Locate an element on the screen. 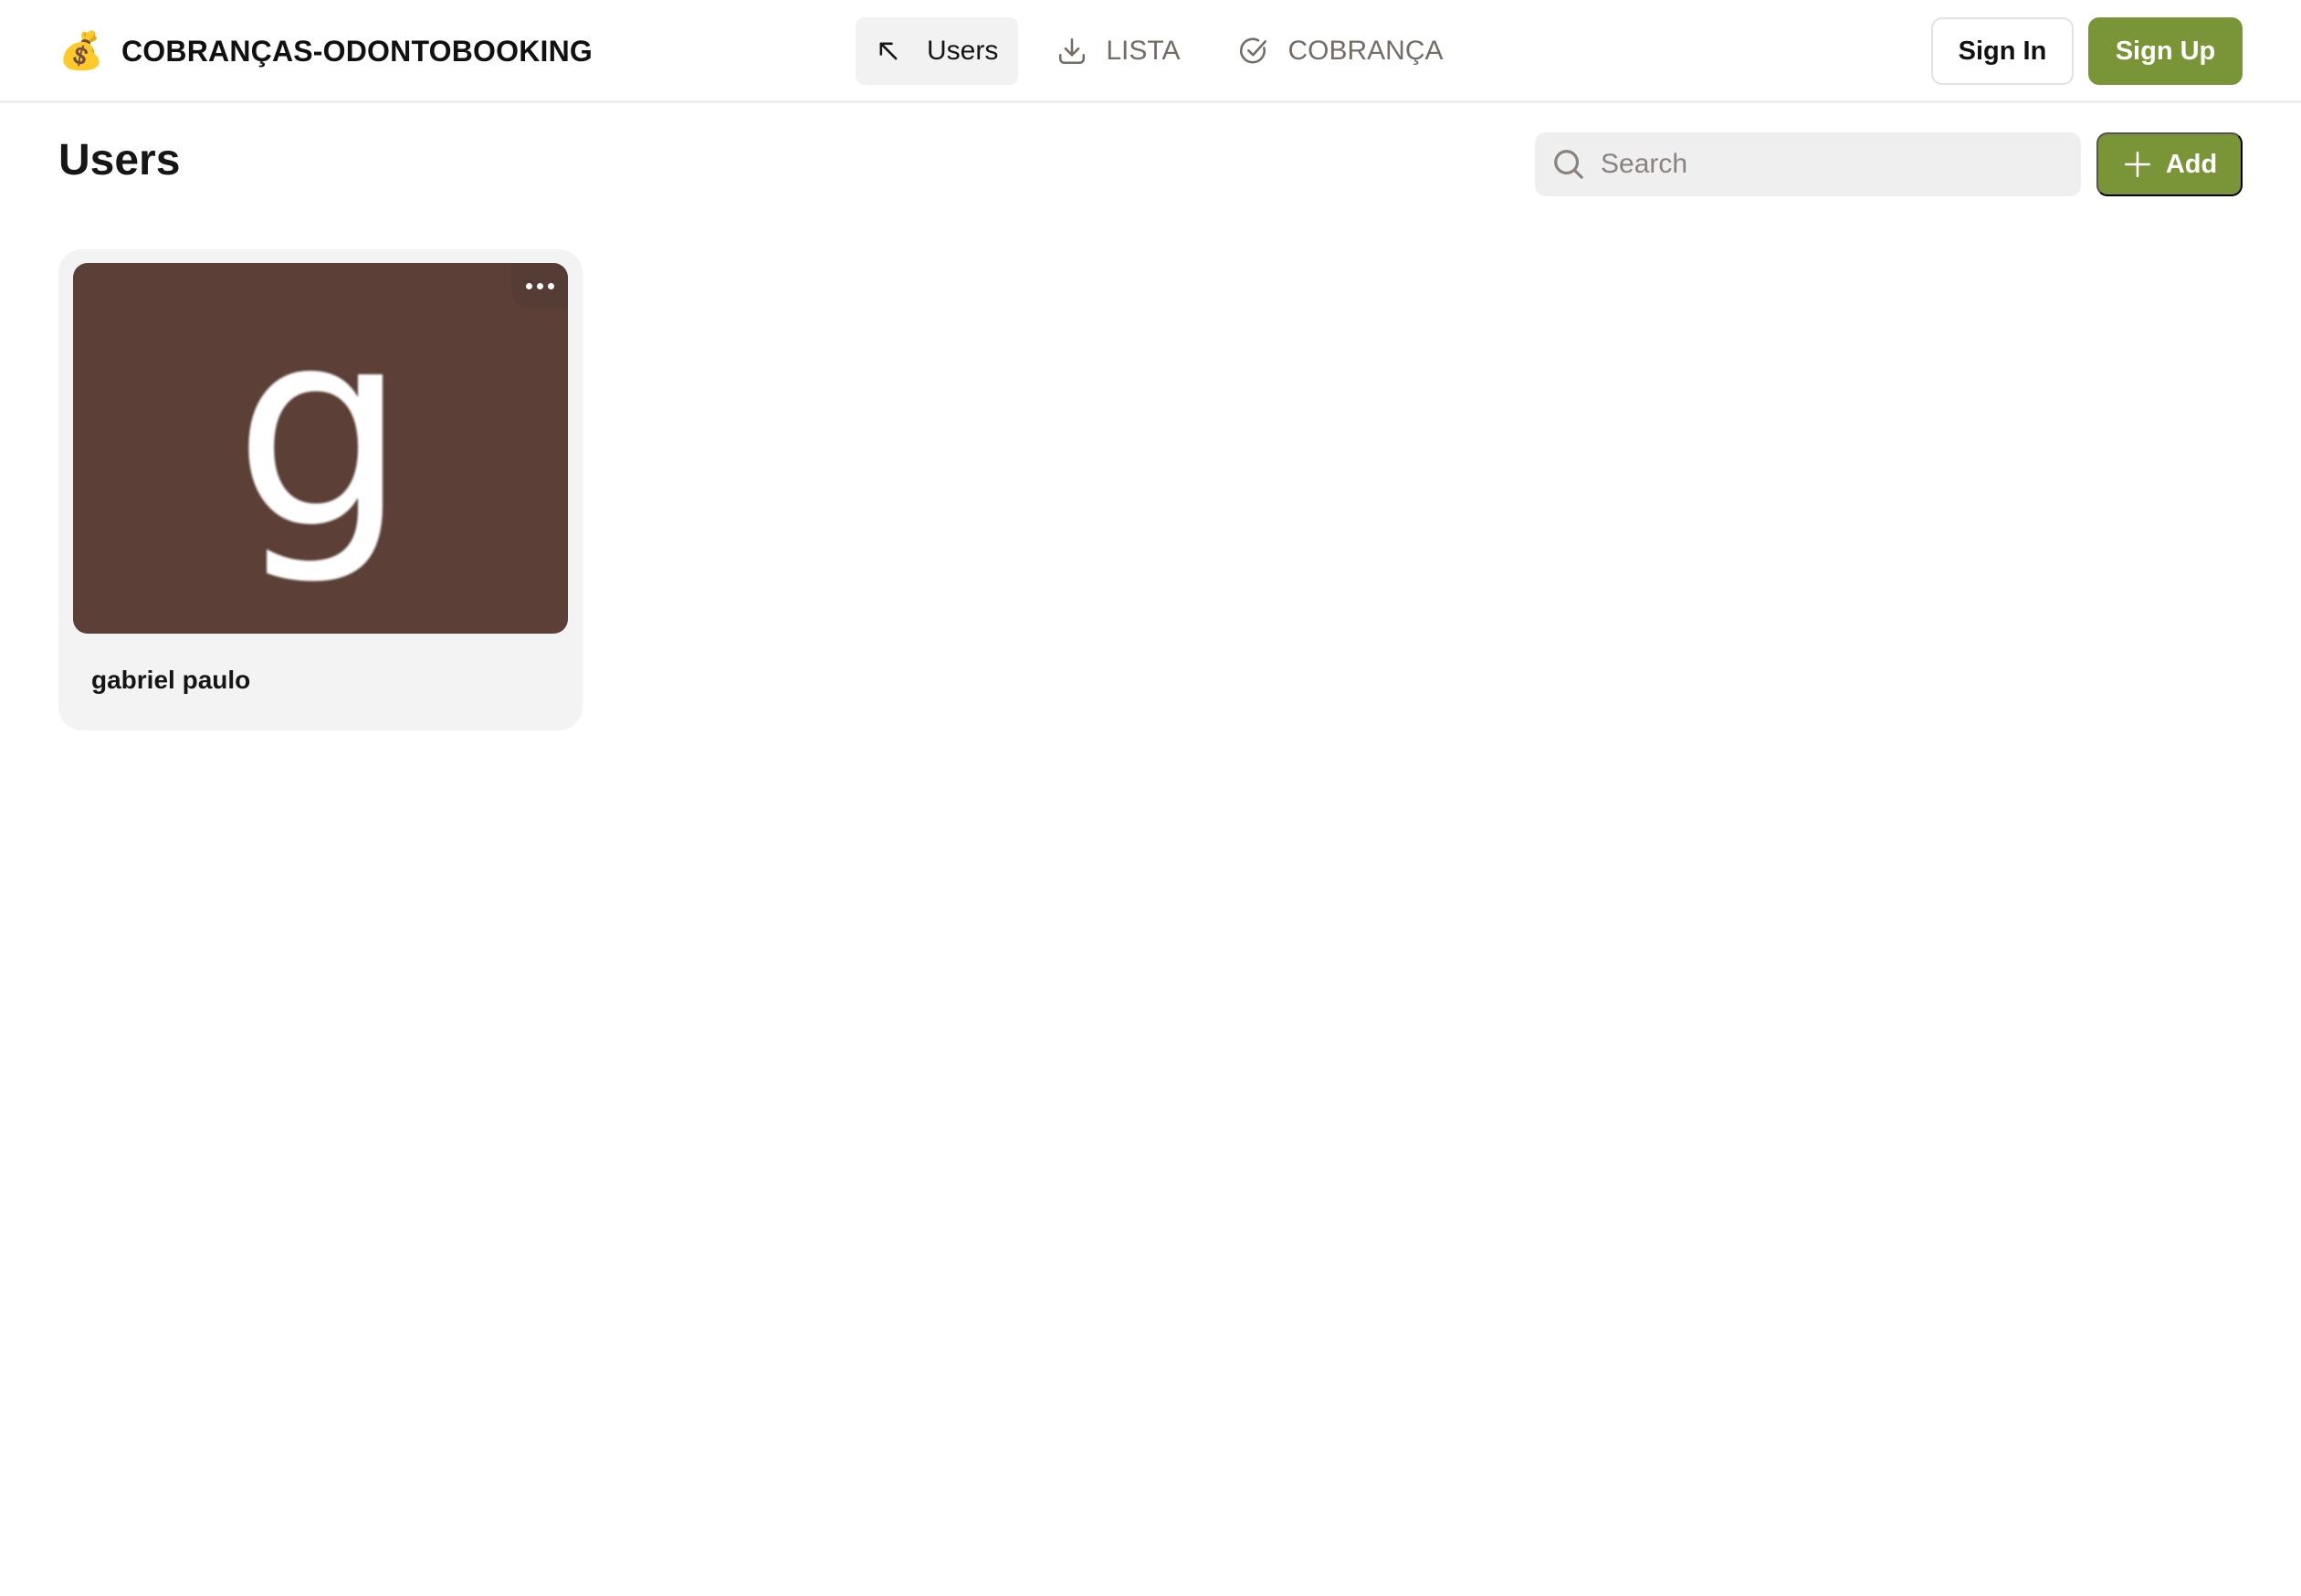  user-name: gabriel paulo is located at coordinates (171, 680).